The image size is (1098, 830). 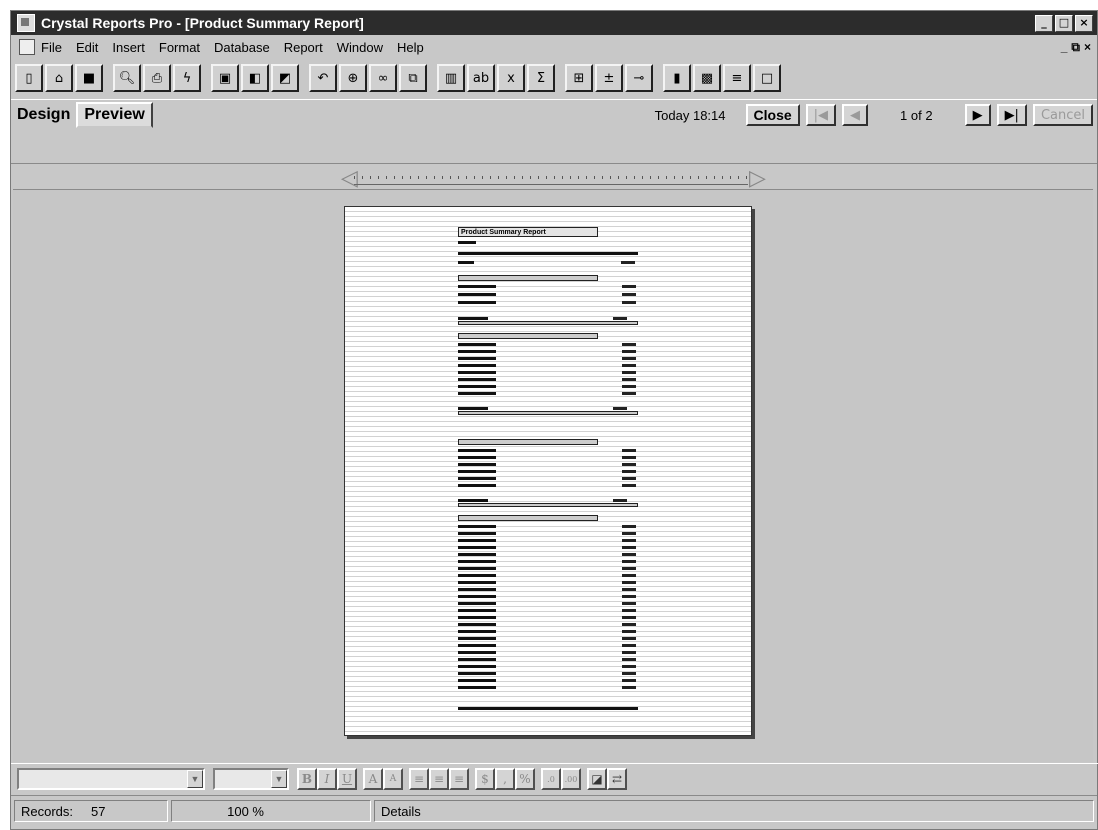 What do you see at coordinates (413, 78) in the screenshot?
I see `window-icon: ⧉` at bounding box center [413, 78].